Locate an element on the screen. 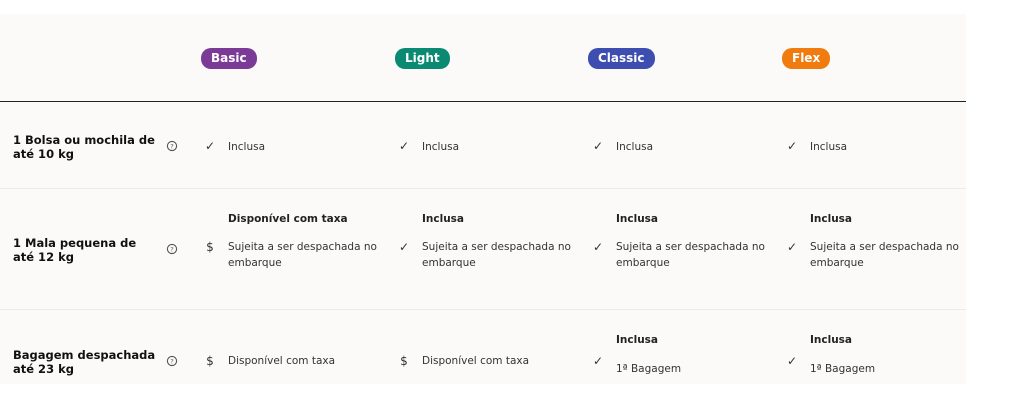 The width and height of the screenshot is (1024, 398). plan-badge-classic: Classic is located at coordinates (621, 58).